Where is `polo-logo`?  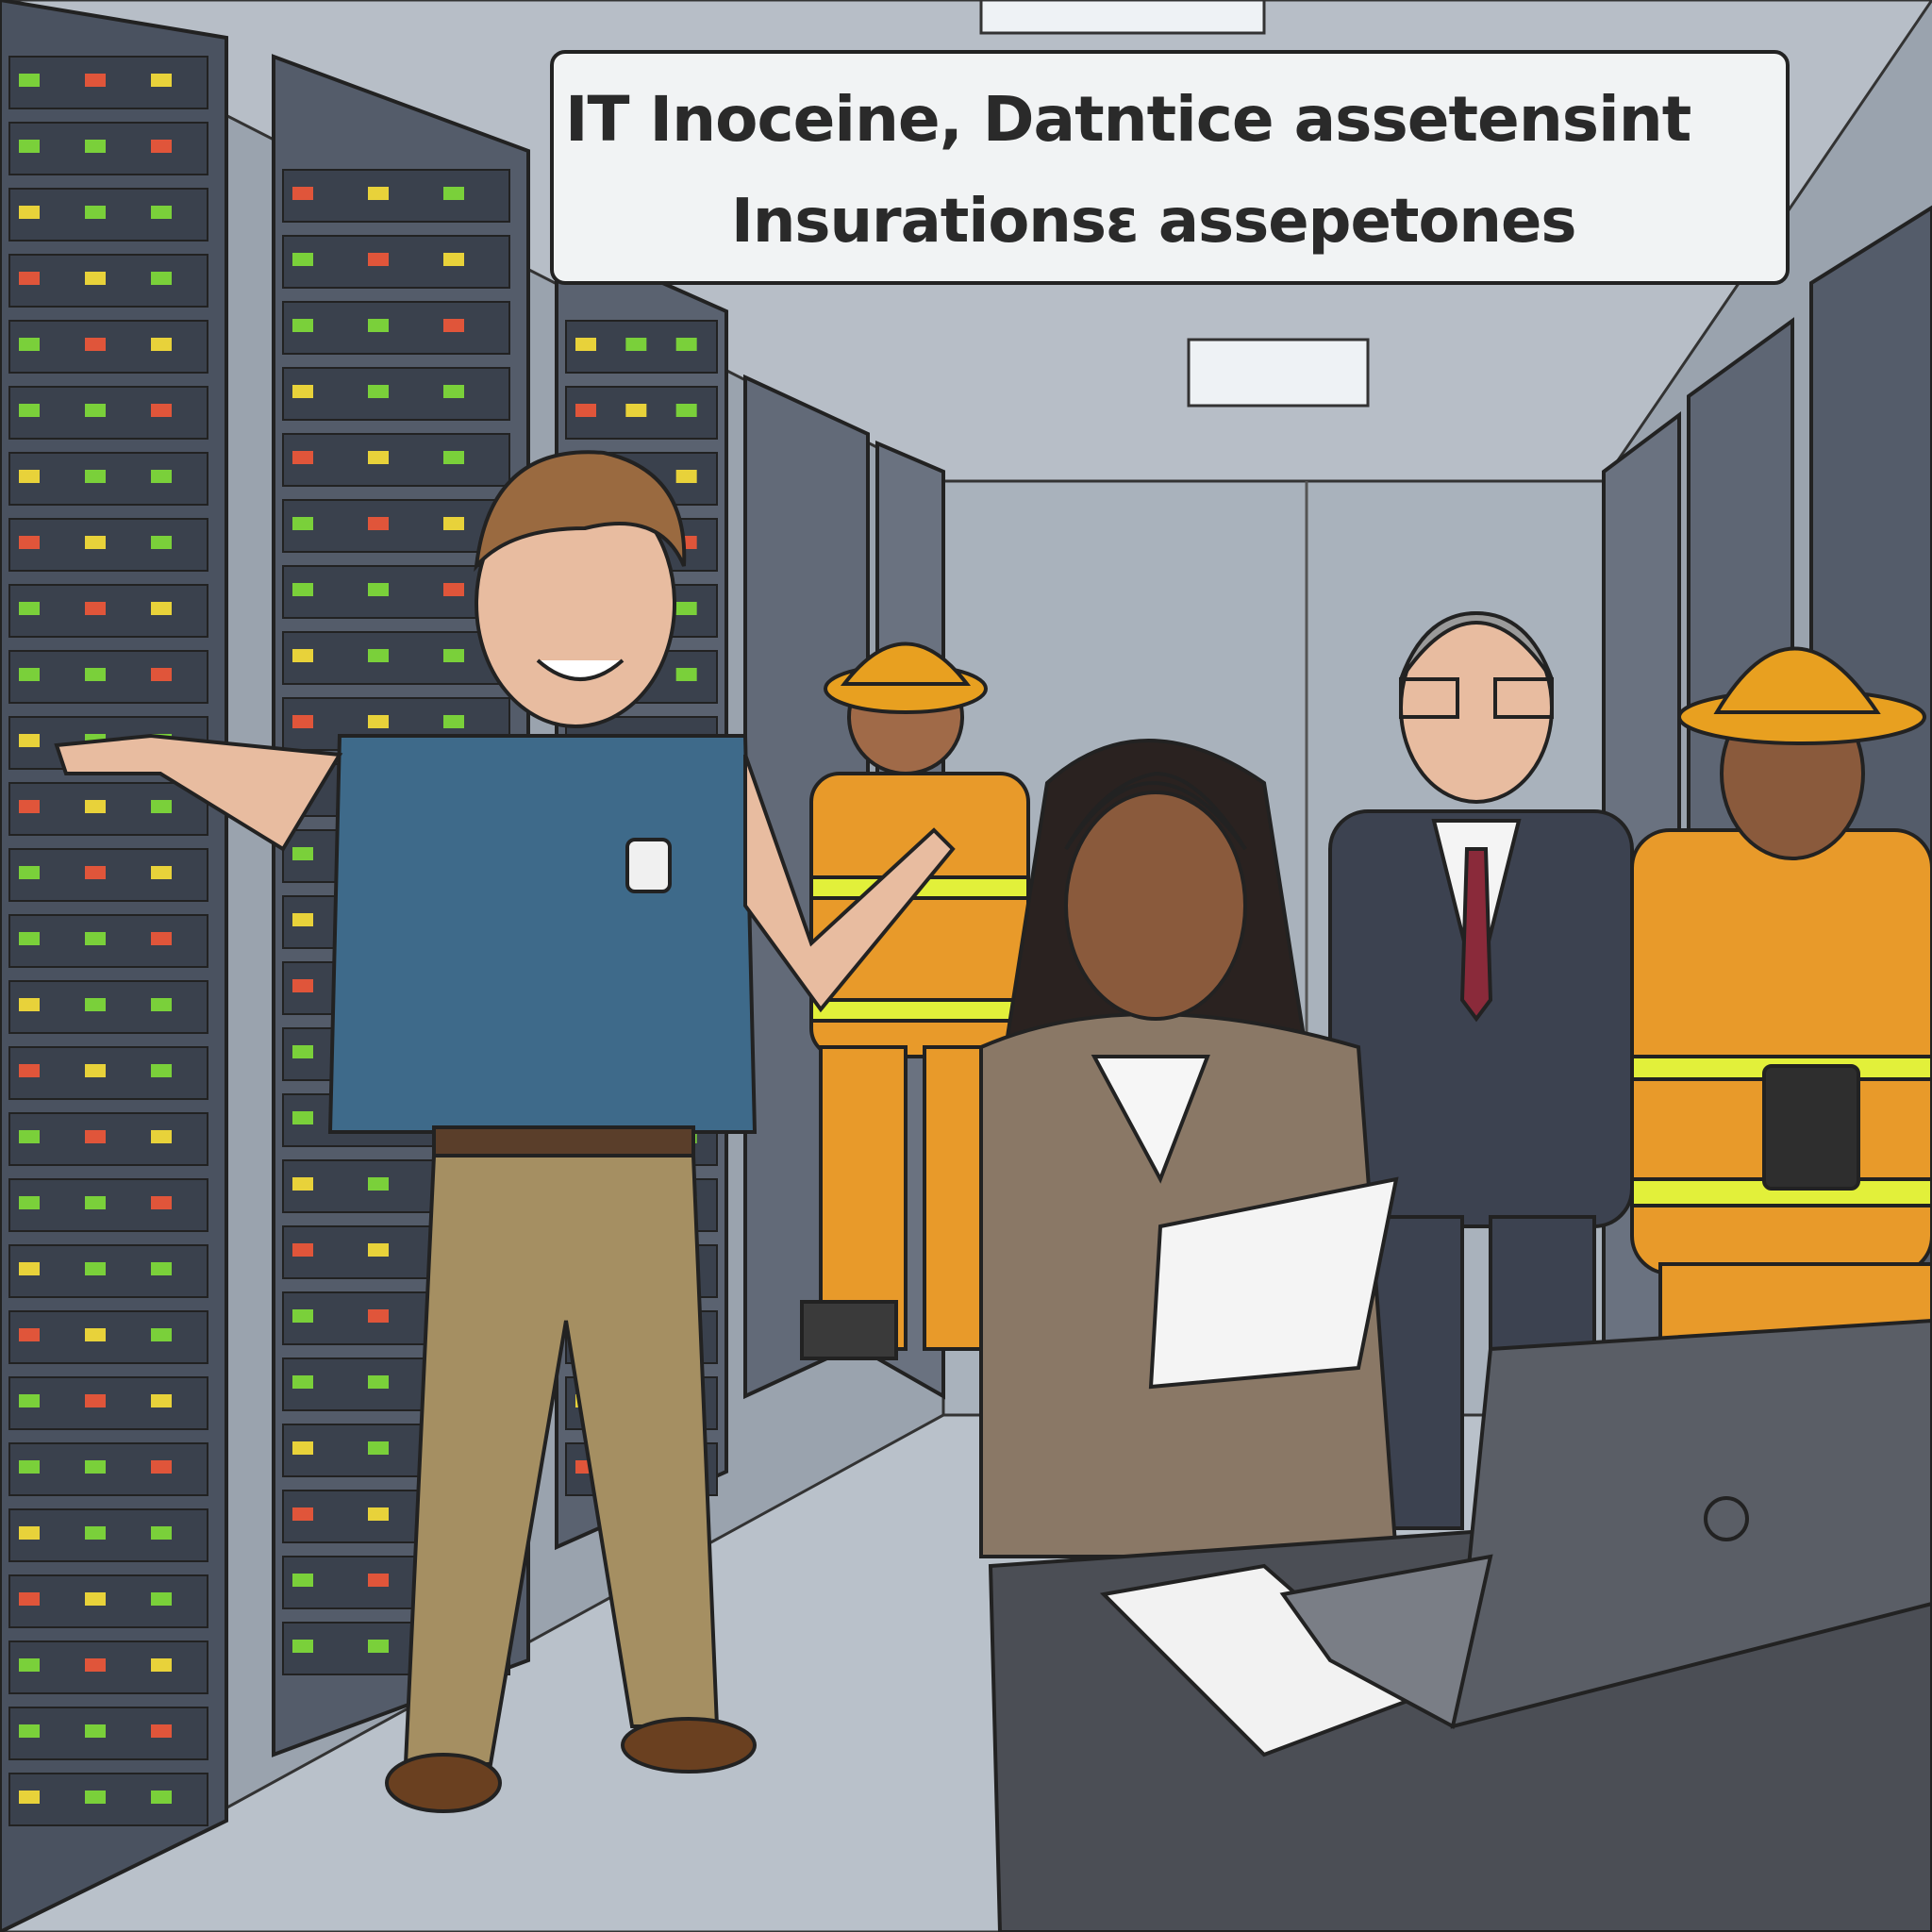 polo-logo is located at coordinates (648, 866).